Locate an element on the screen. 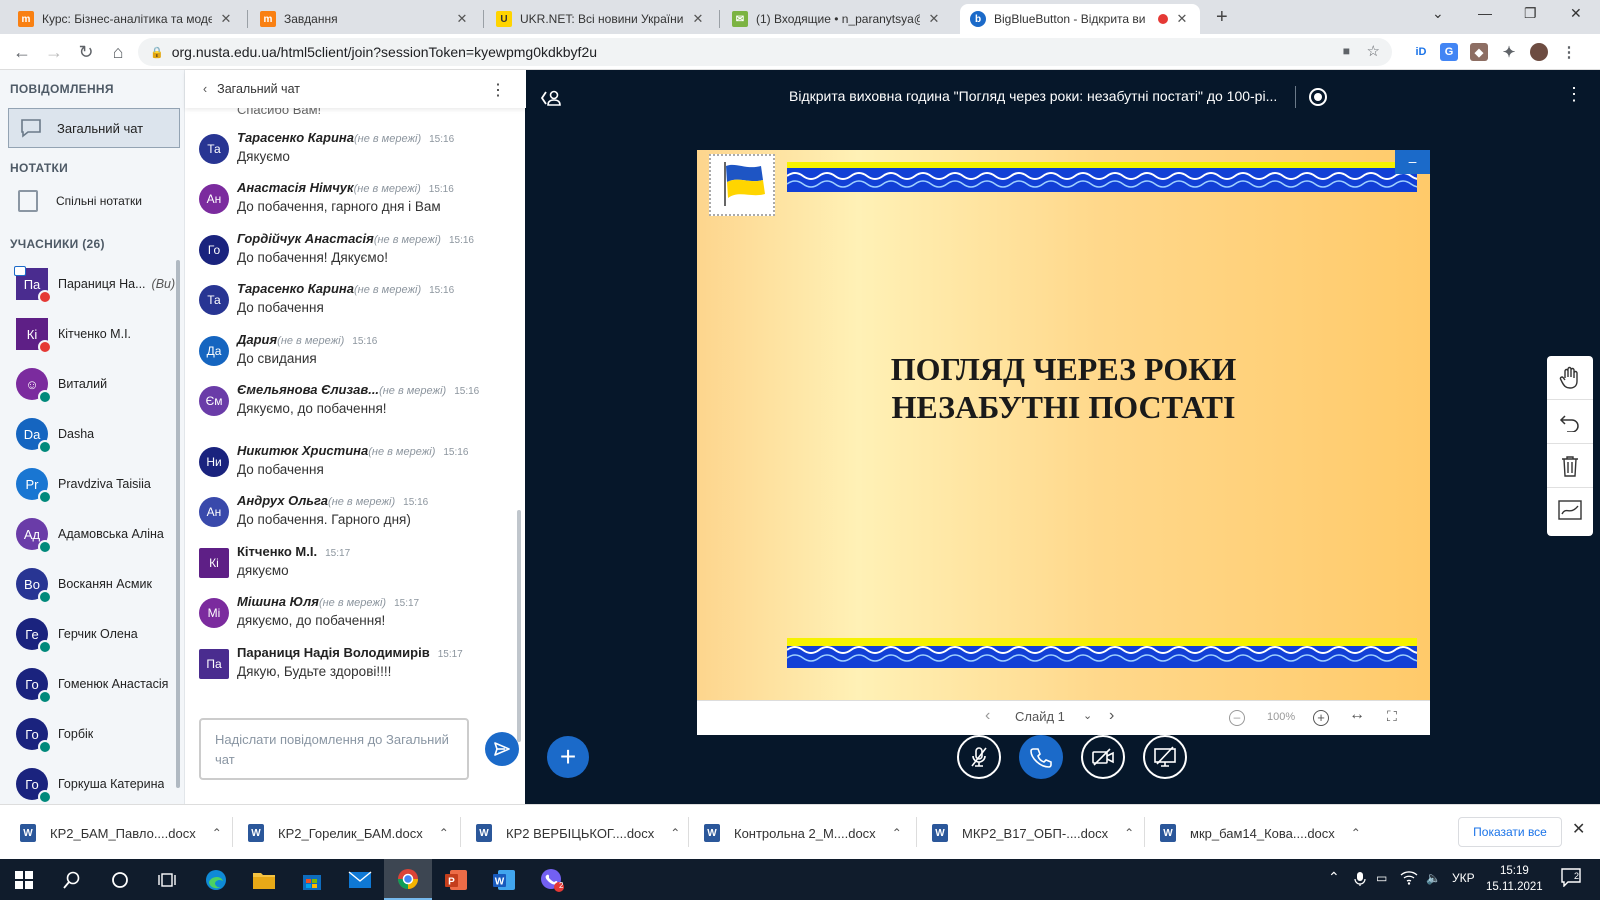  next-slide-button: › is located at coordinates (1111, 716).